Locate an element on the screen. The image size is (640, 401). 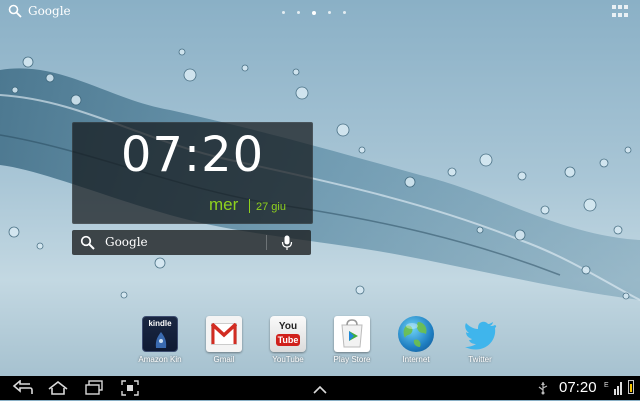
clock-time: 07:20 is located at coordinates (192, 155).